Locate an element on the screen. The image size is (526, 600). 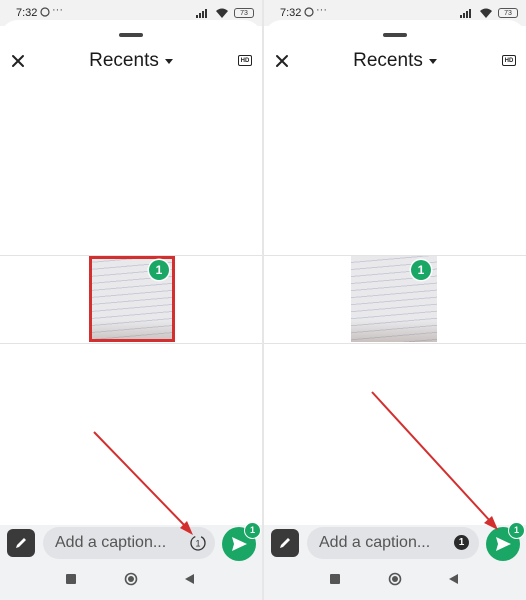
svg-text: 1 is located at coordinates (197, 544).